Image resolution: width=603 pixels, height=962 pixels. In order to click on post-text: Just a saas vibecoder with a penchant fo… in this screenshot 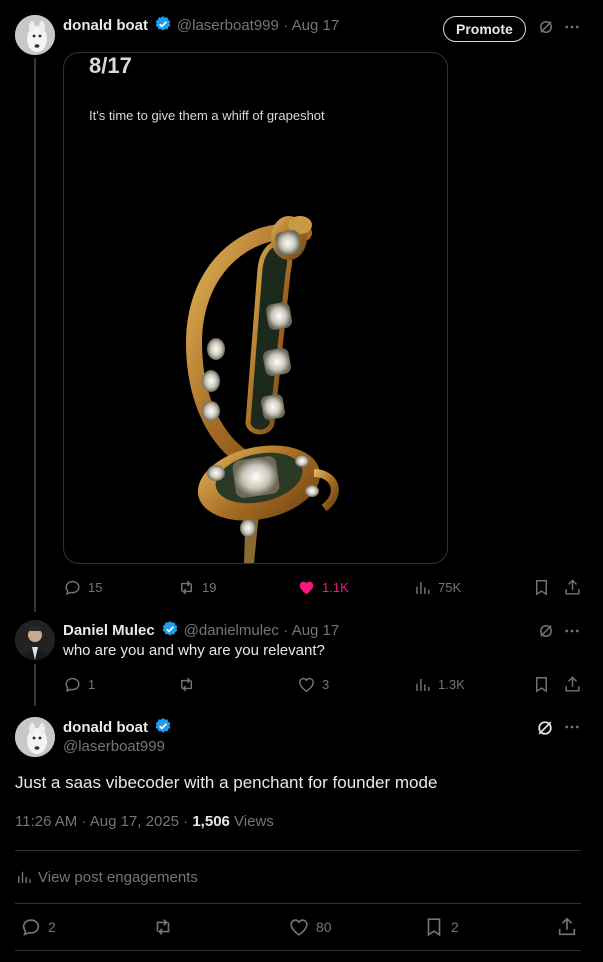, I will do `click(226, 782)`.